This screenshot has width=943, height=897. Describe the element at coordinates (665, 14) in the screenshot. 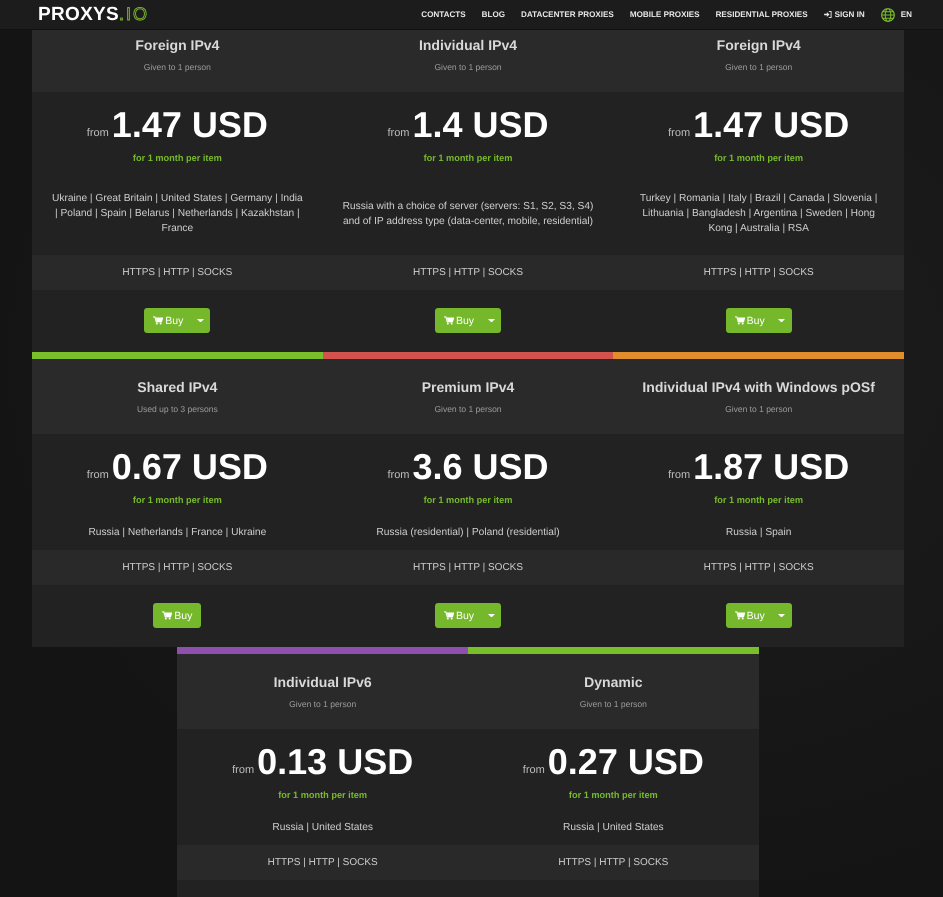

I see `nav-link: MOBILE PROXIES` at that location.